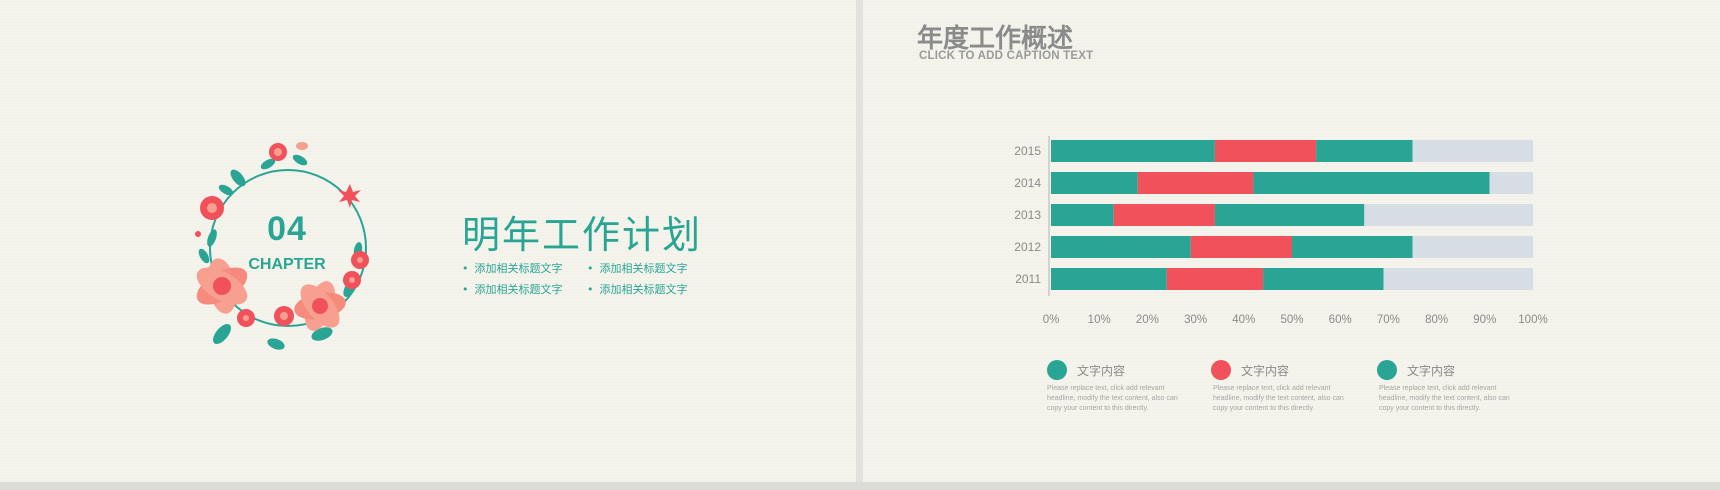 This screenshot has height=490, width=1720. I want to click on x-tick-label: 20%, so click(1147, 320).